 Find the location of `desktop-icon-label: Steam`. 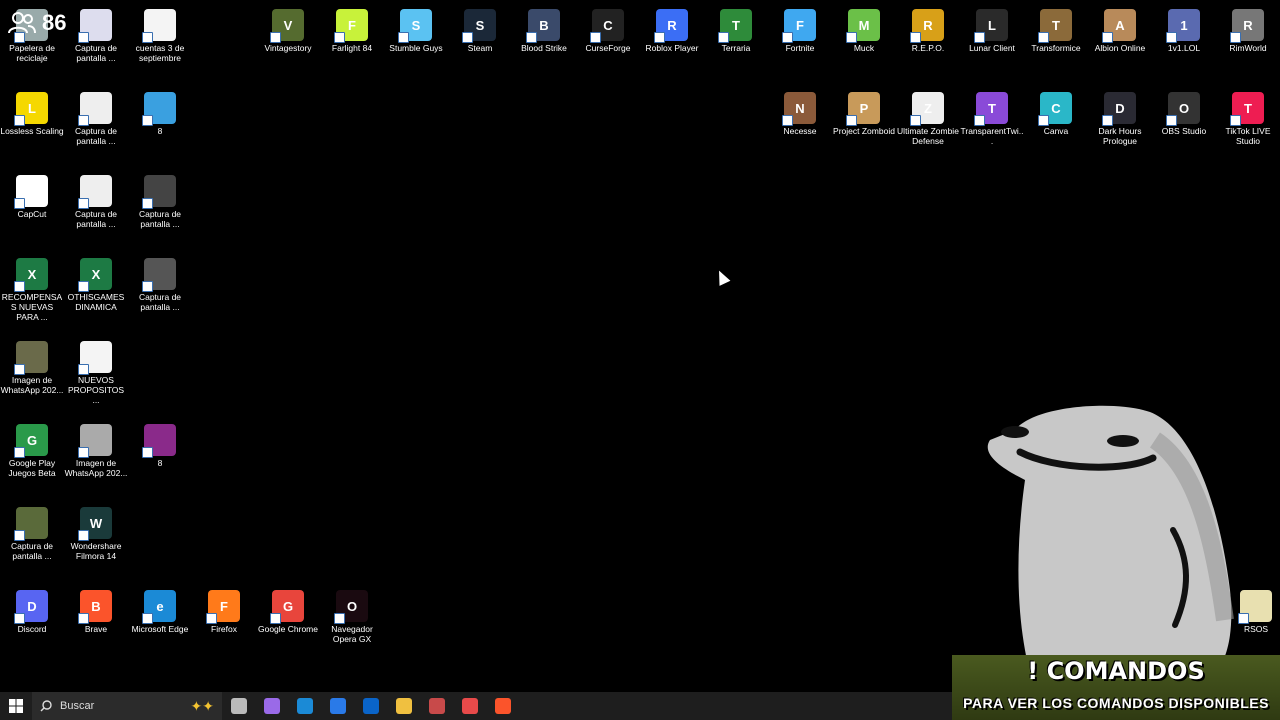

desktop-icon-label: Steam is located at coordinates (480, 48).